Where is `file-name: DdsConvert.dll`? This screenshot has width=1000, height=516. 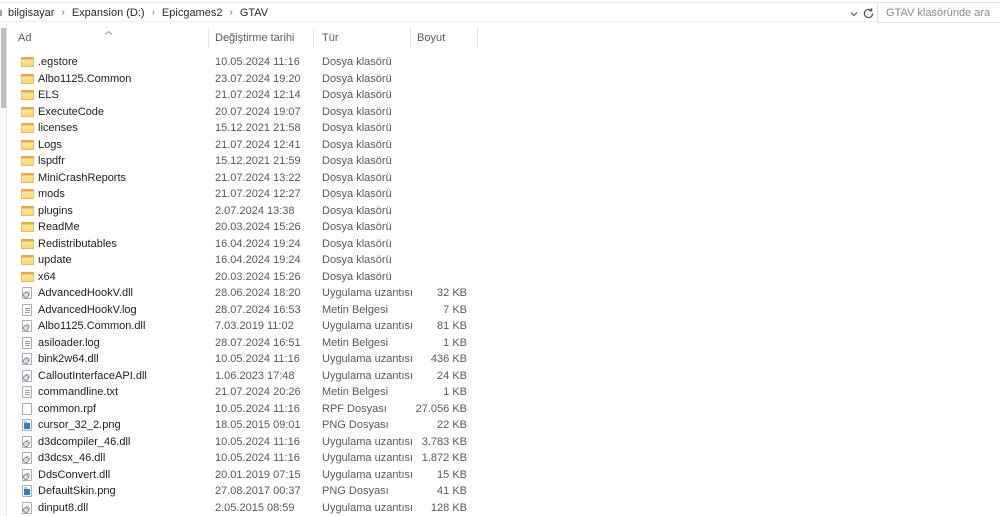
file-name: DdsConvert.dll is located at coordinates (74, 474).